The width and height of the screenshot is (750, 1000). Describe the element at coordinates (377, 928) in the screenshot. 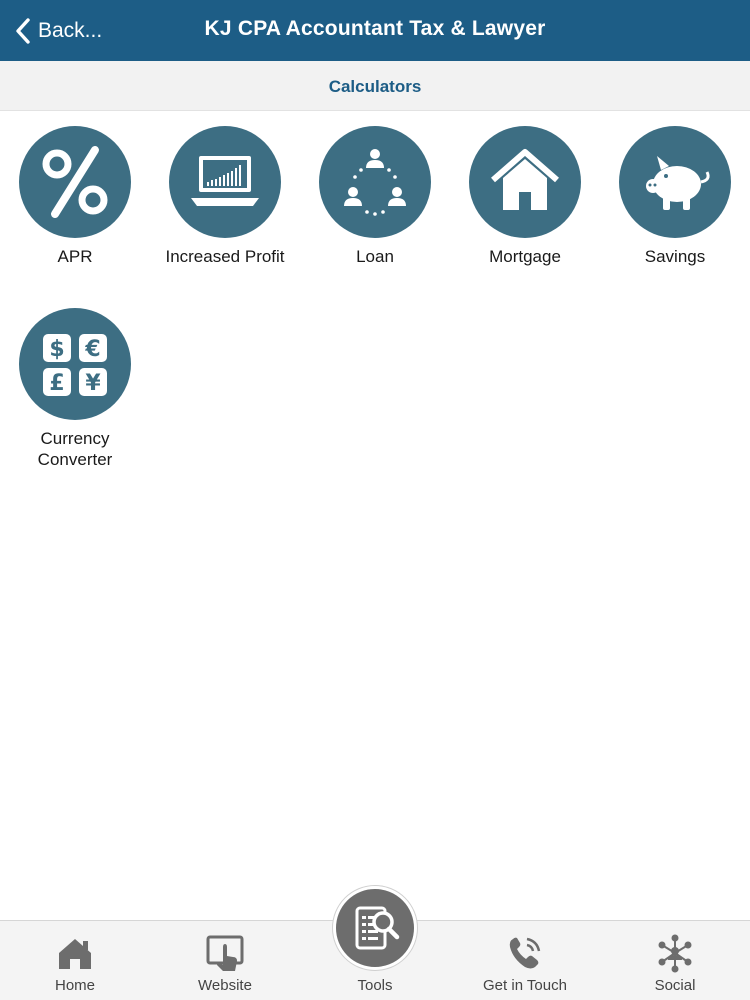

I see `tools-icon` at that location.